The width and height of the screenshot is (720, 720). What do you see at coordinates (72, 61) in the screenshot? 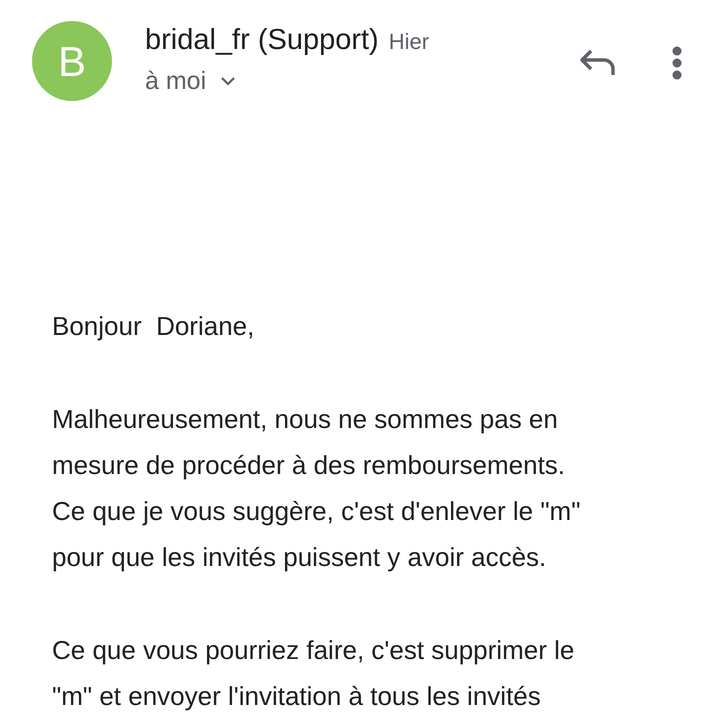
I see `avatar: B` at bounding box center [72, 61].